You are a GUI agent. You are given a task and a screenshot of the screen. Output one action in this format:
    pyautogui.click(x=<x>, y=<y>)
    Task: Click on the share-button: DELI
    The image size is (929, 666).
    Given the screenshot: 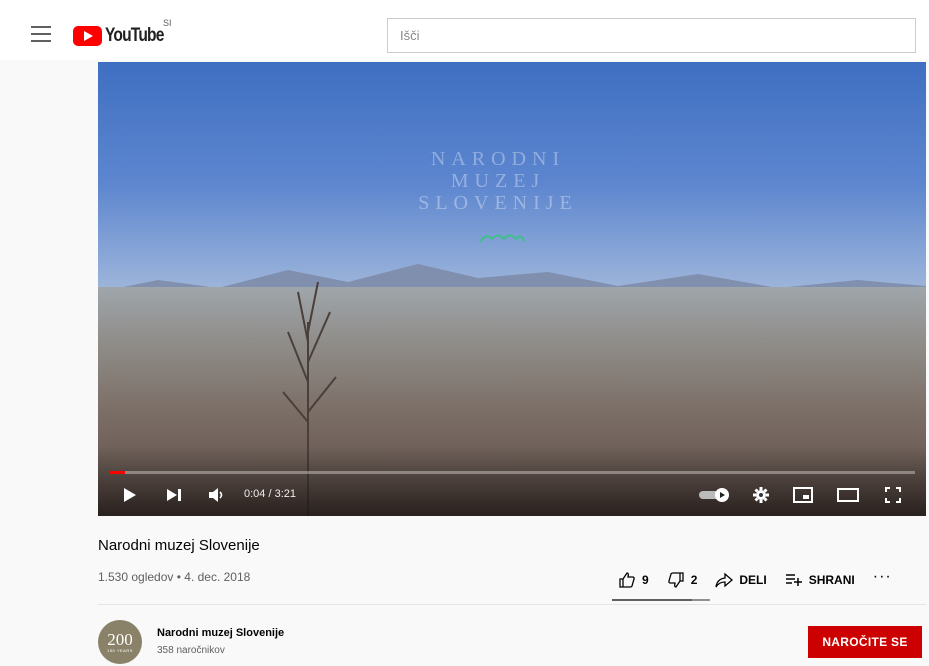 What is the action you would take?
    pyautogui.click(x=741, y=580)
    